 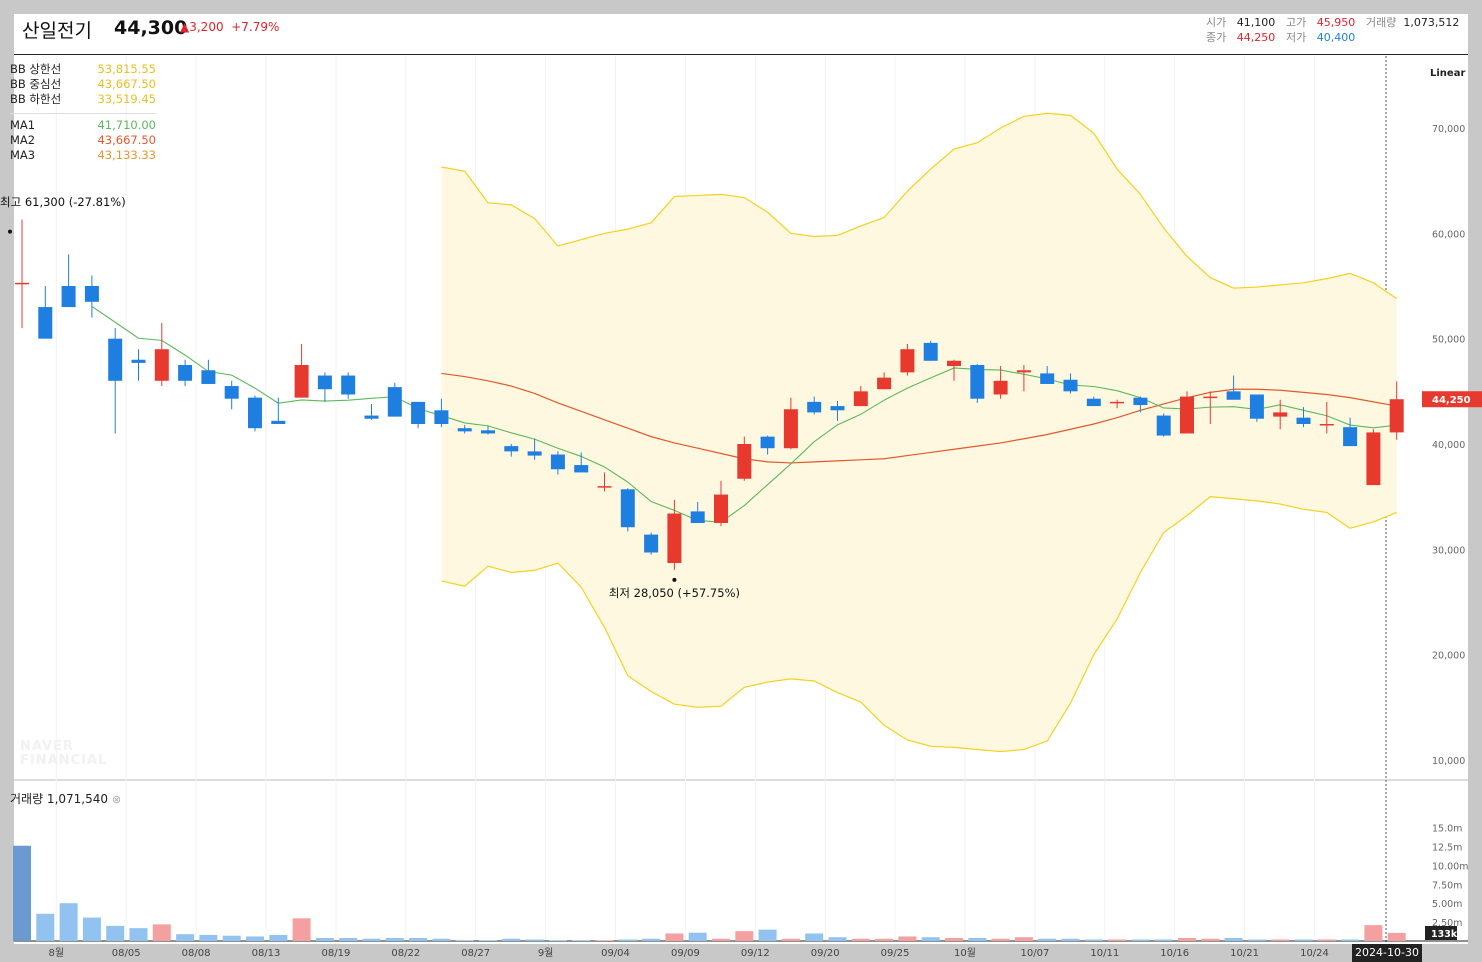 I want to click on x-tick-label: 10/16, so click(x=1174, y=953).